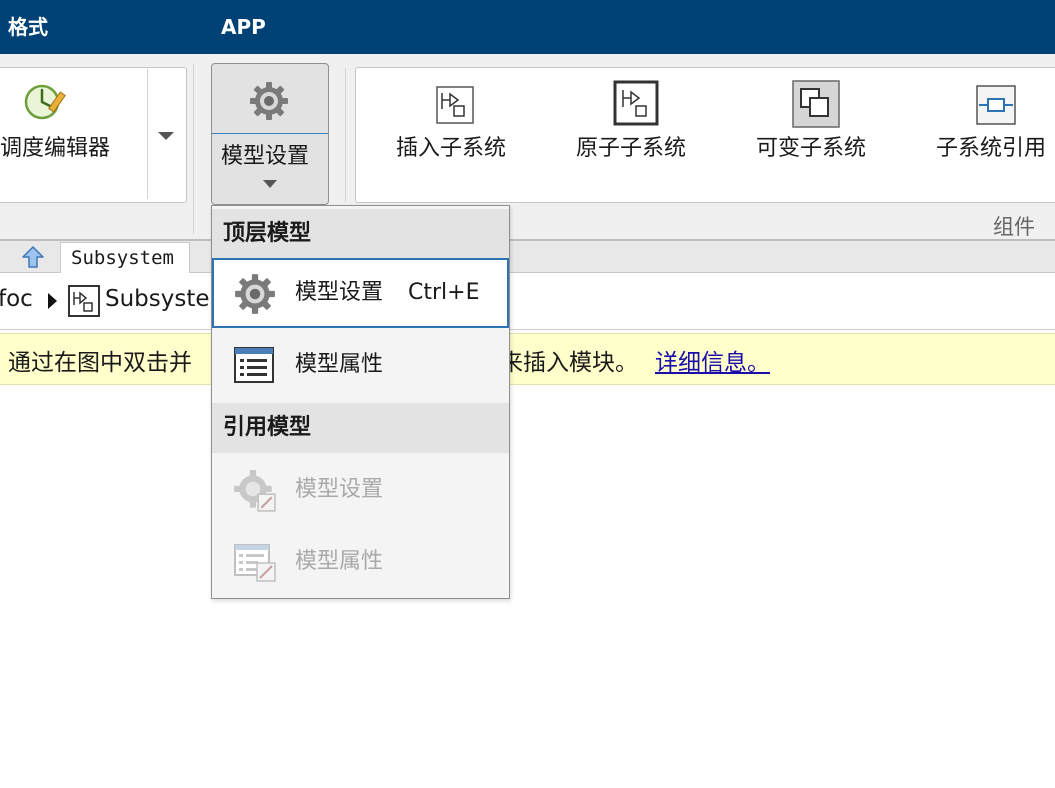  I want to click on editor-tab-row: Subsystem, so click(527, 257).